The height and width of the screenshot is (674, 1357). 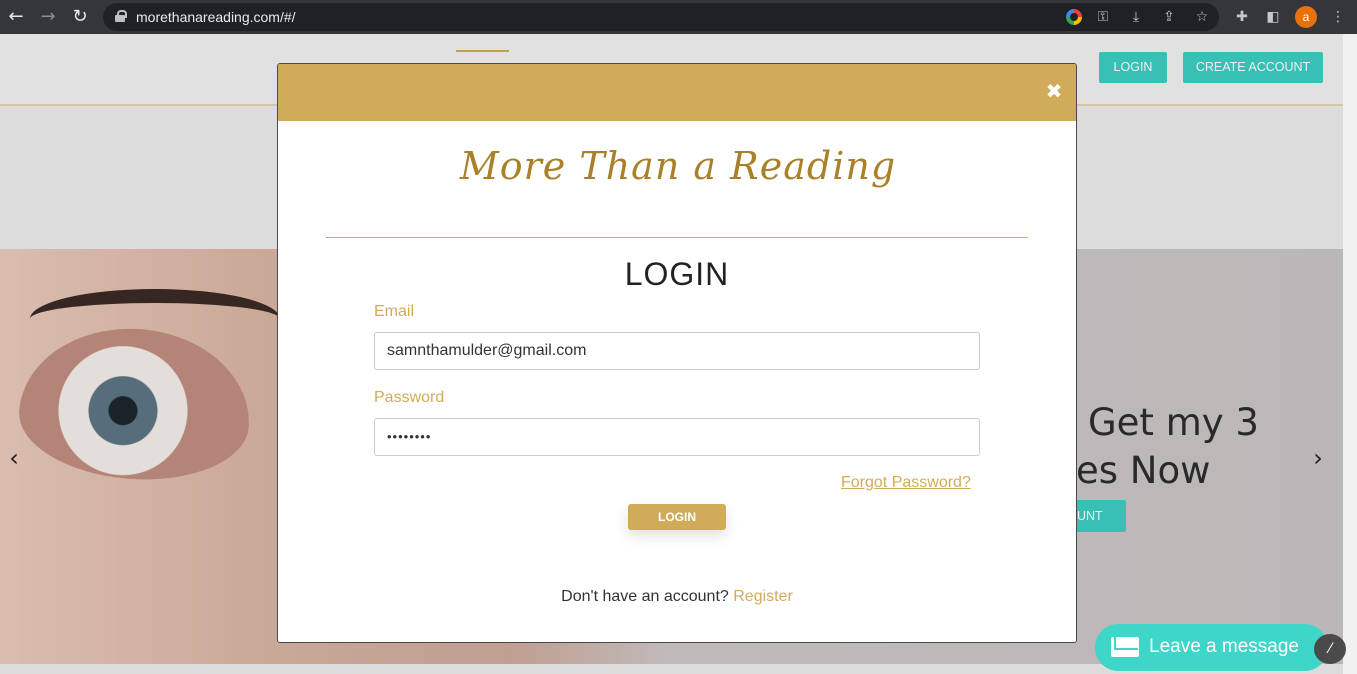 I want to click on bookmark-star-icon: ☆, so click(x=1202, y=17).